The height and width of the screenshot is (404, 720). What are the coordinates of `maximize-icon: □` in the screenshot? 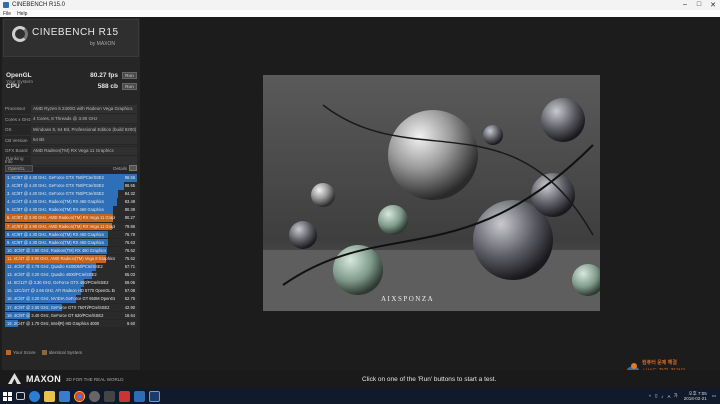 It's located at (699, 5).